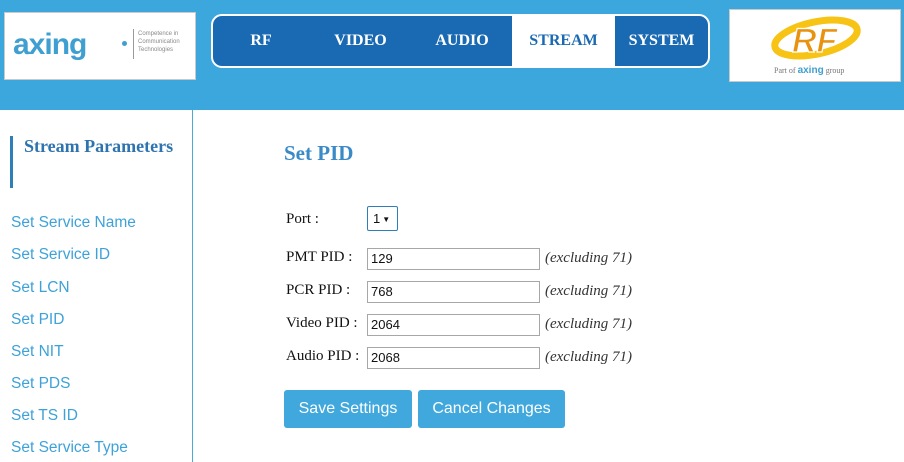 The height and width of the screenshot is (462, 904). Describe the element at coordinates (124, 43) in the screenshot. I see `axing-logo-dot` at that location.